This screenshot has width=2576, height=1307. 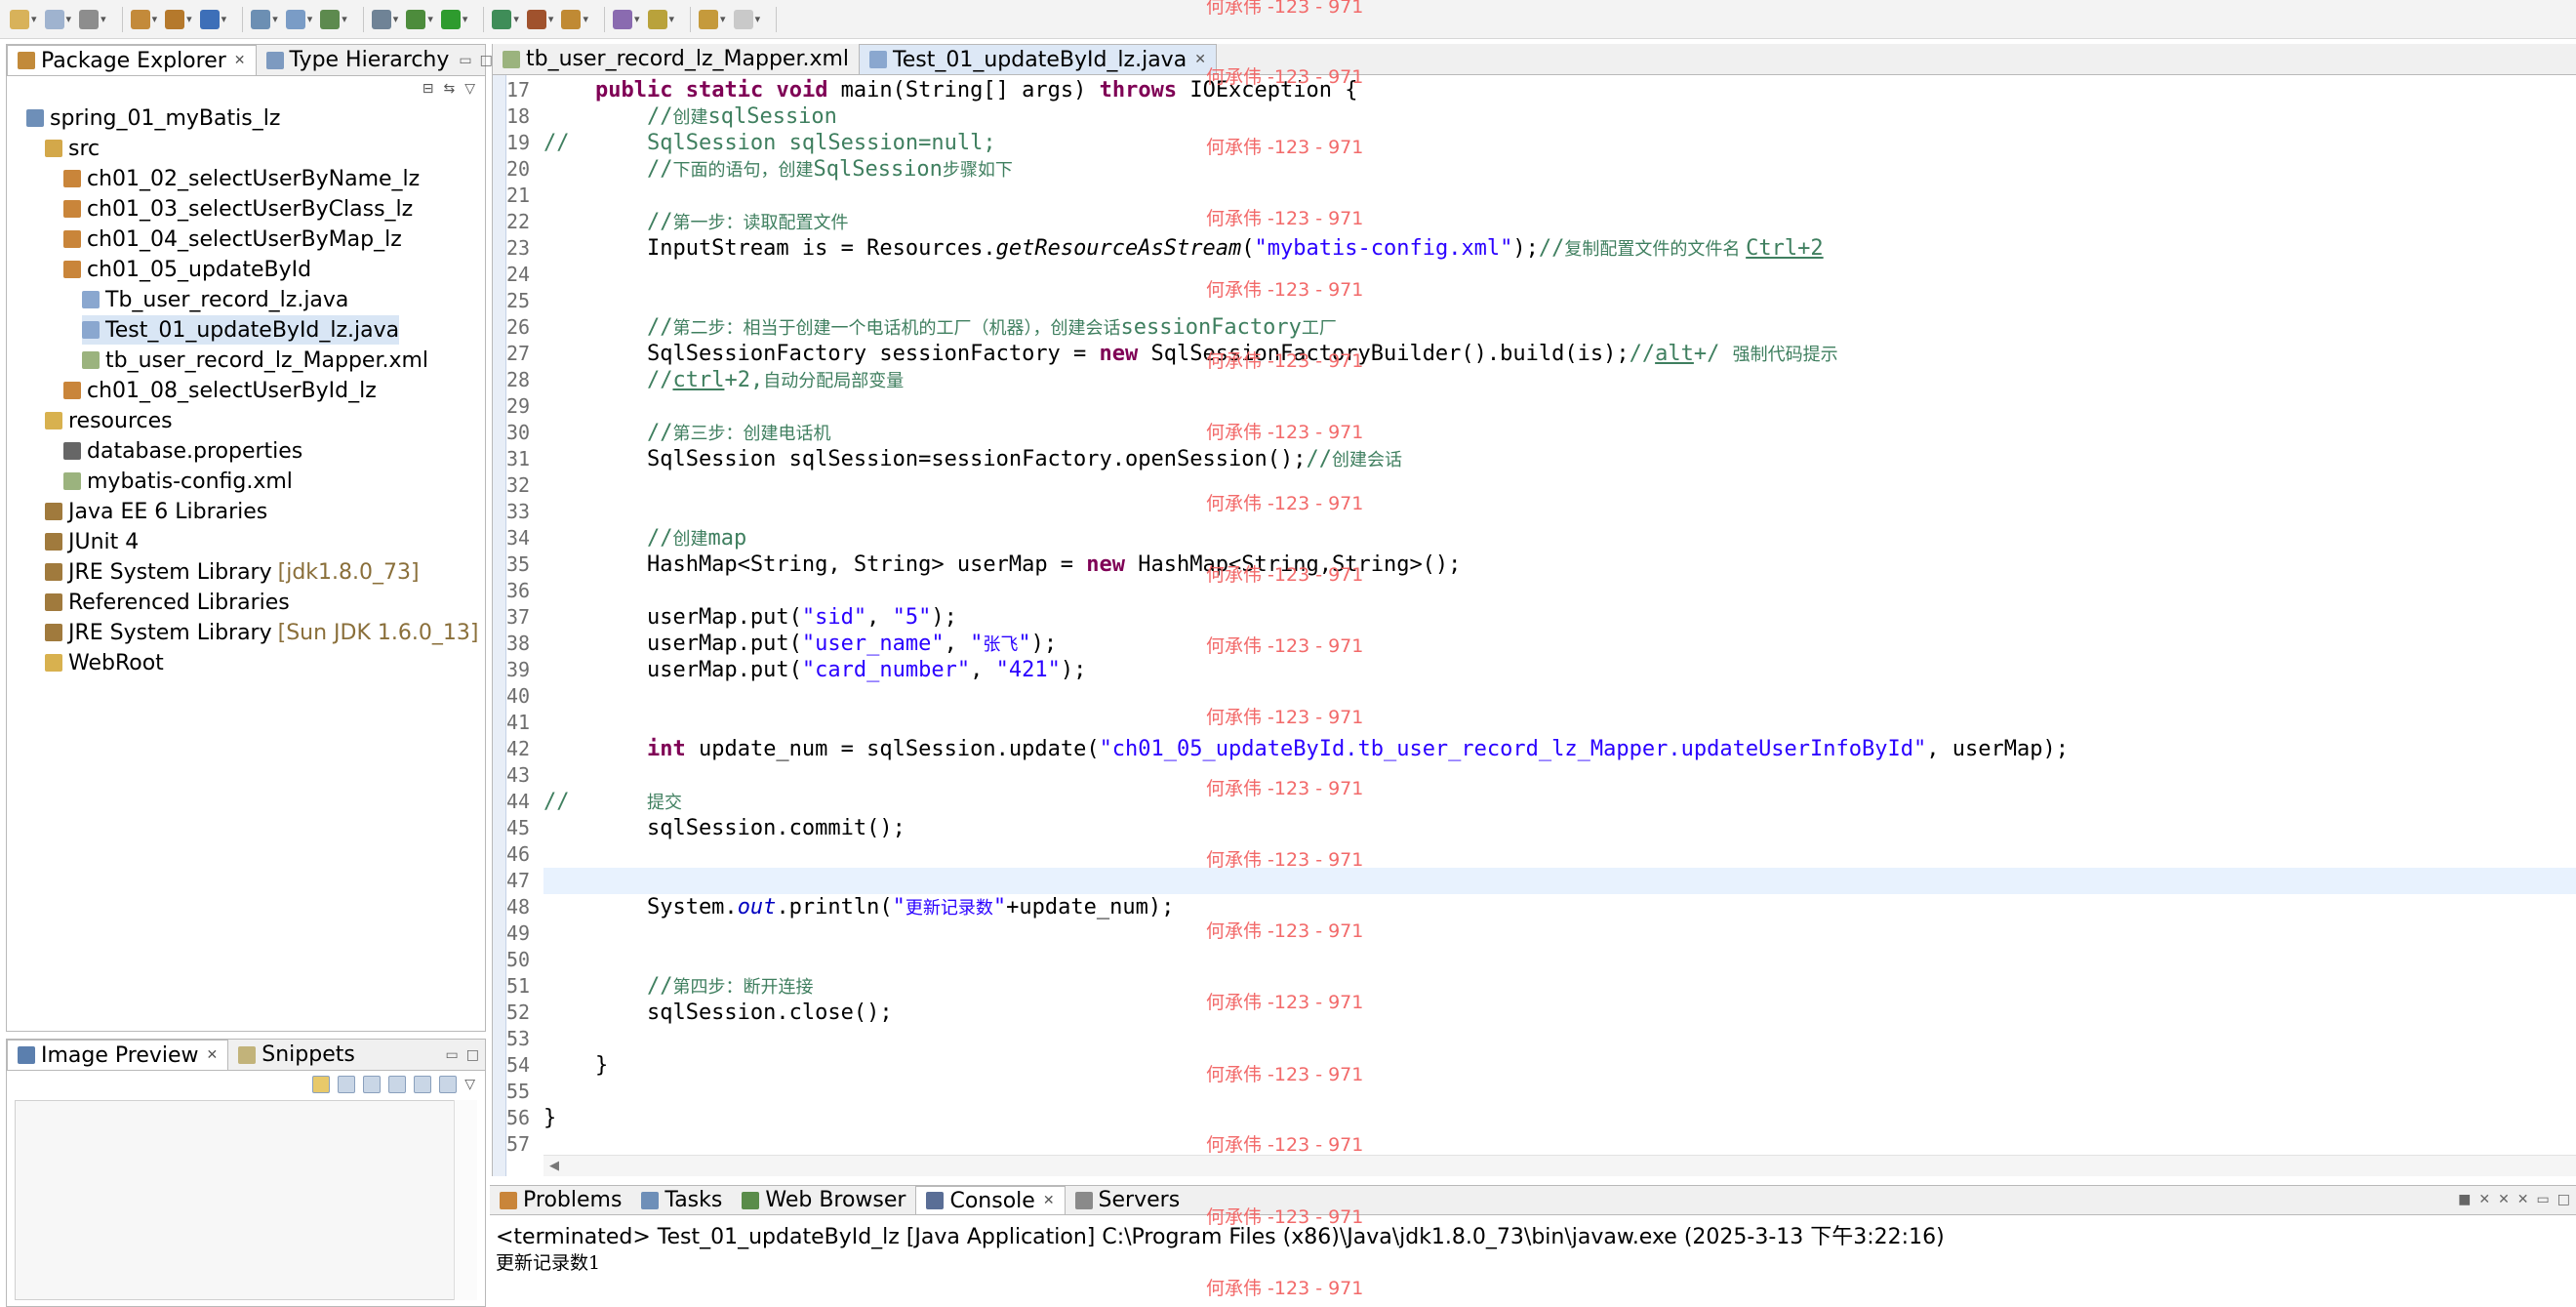 What do you see at coordinates (2464, 1199) in the screenshot?
I see `stop-icon: ■` at bounding box center [2464, 1199].